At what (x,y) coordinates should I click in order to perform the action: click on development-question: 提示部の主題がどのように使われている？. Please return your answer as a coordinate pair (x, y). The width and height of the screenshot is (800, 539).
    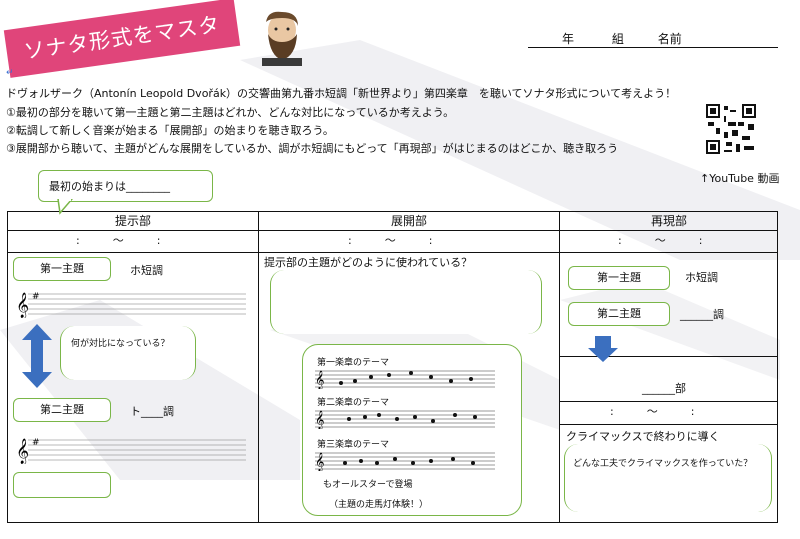
    Looking at the image, I should click on (368, 262).